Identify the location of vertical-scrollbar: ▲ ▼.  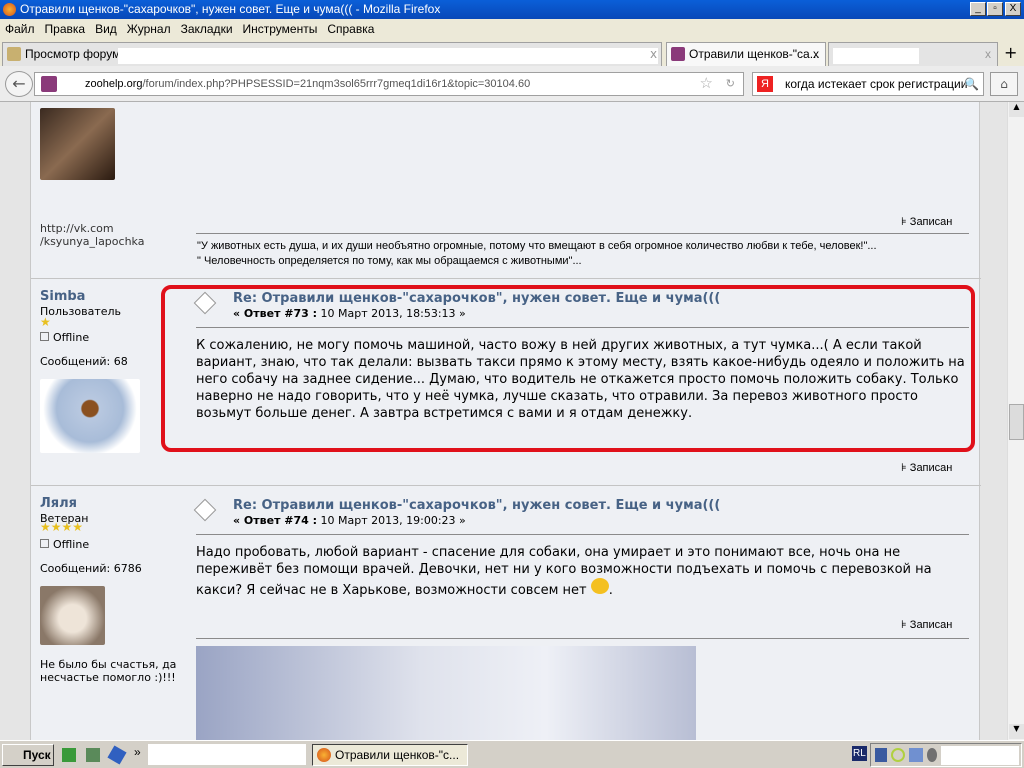
(1015, 421).